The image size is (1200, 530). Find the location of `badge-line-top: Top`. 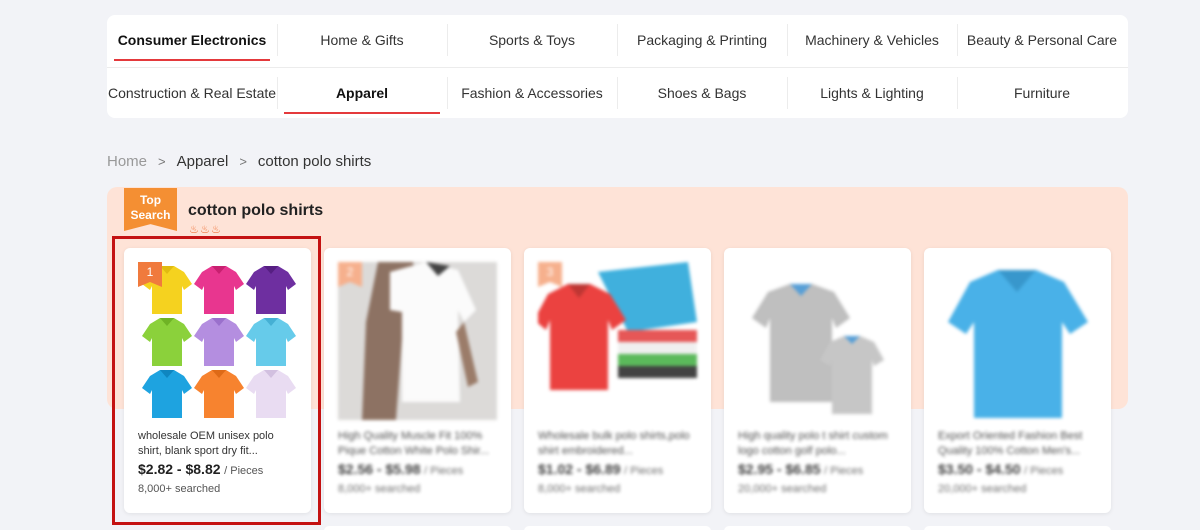

badge-line-top: Top is located at coordinates (150, 200).